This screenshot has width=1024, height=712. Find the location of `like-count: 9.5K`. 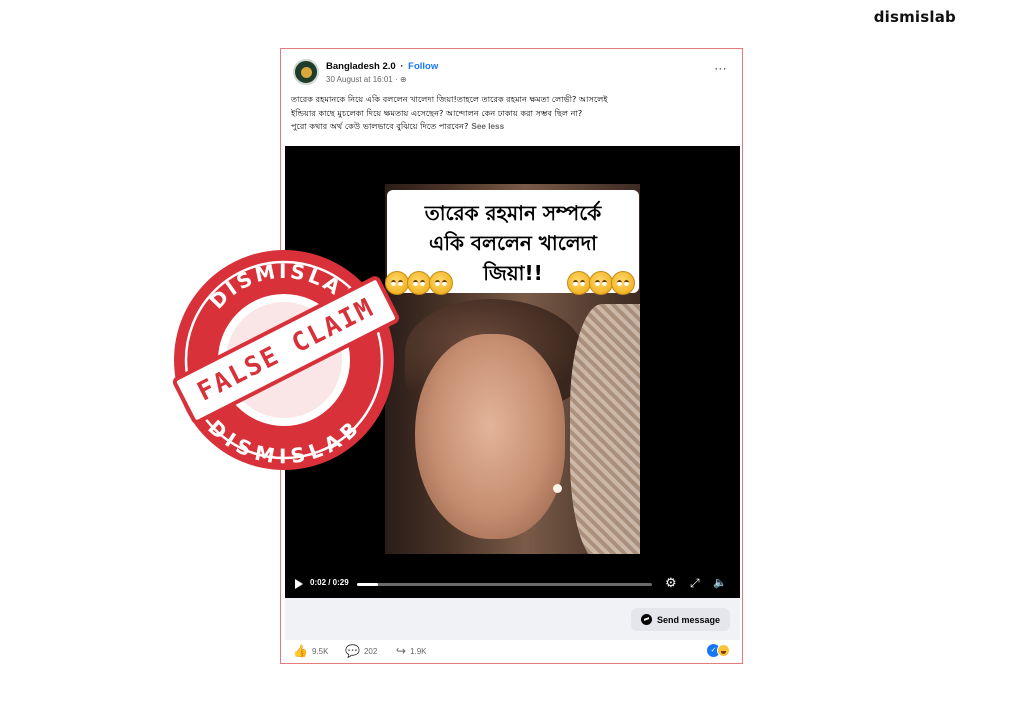

like-count: 9.5K is located at coordinates (320, 651).